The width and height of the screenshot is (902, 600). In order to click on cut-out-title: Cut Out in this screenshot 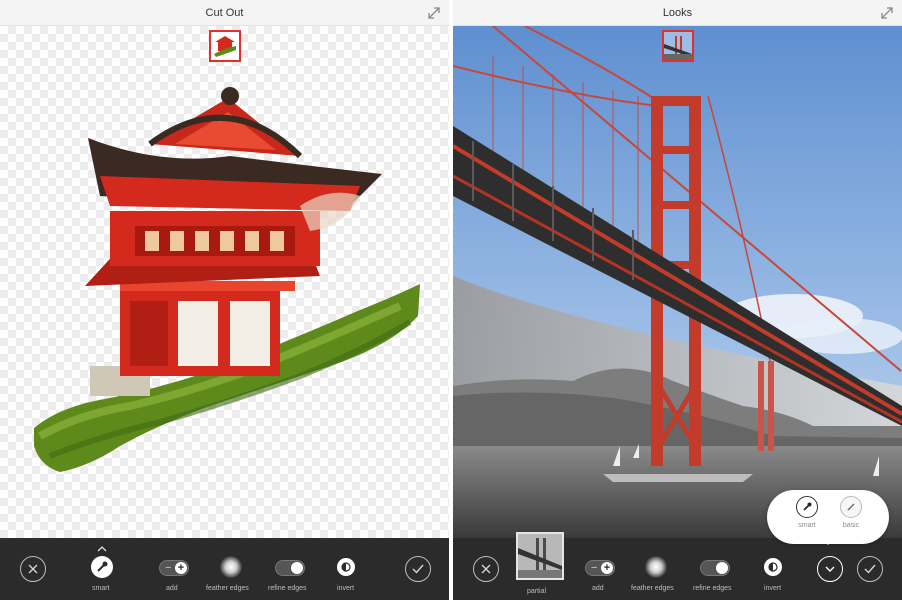, I will do `click(224, 12)`.